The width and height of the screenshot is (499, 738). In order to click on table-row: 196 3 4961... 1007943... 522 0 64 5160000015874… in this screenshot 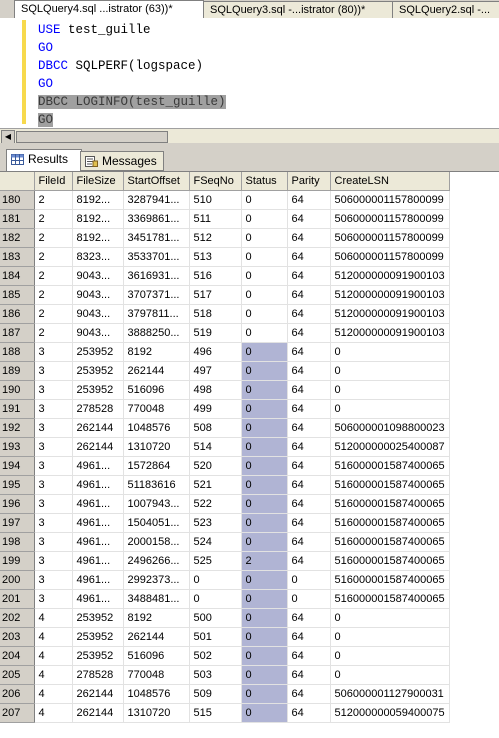, I will do `click(225, 504)`.